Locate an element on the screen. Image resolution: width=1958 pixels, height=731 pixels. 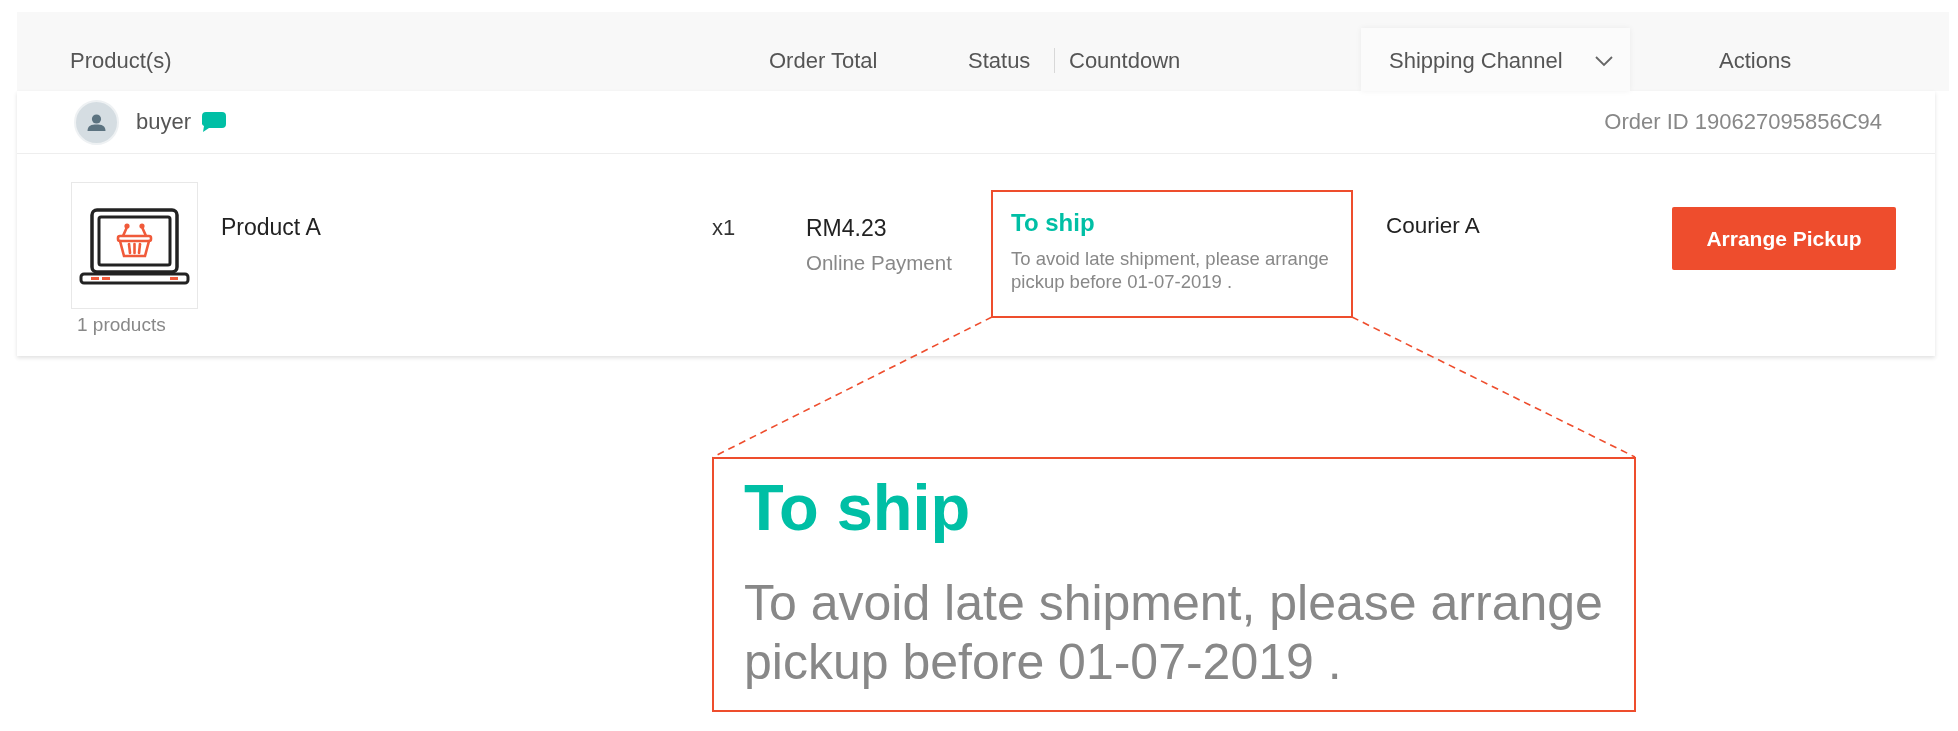
product-quantity: x1 is located at coordinates (724, 227).